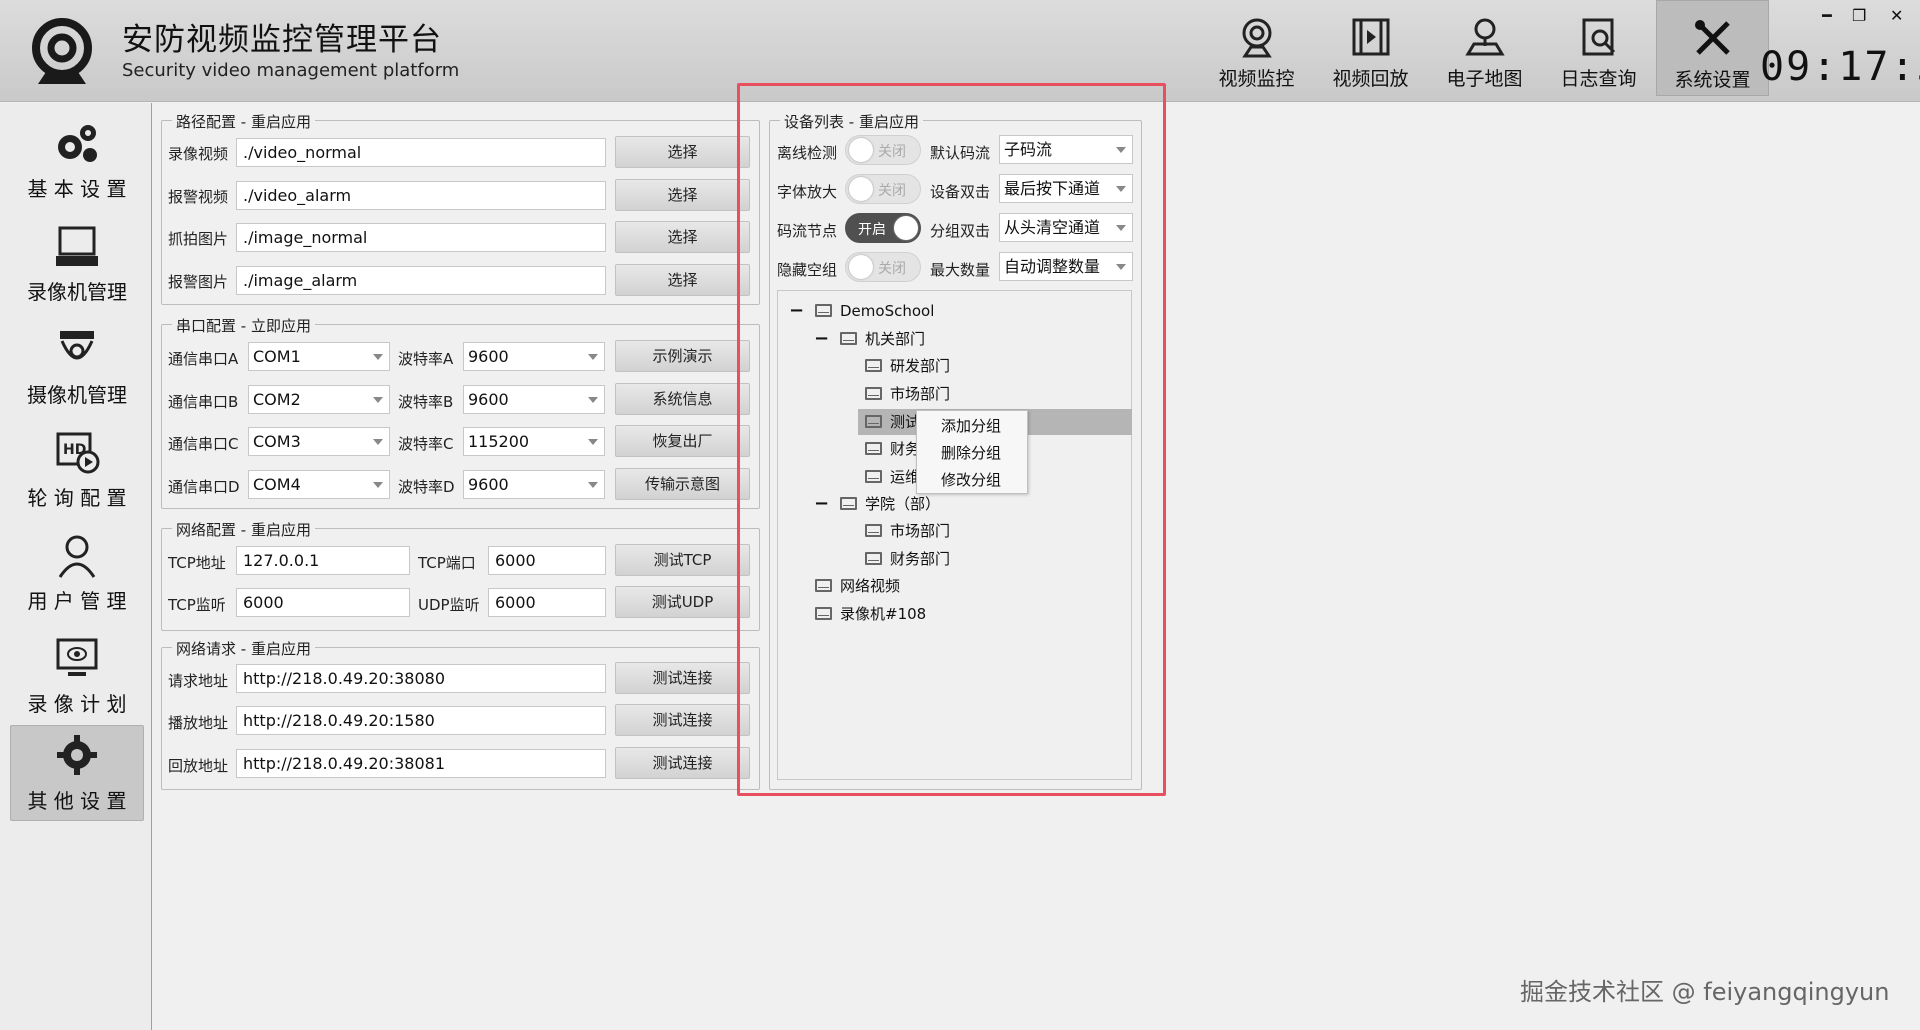 This screenshot has height=1030, width=1920. What do you see at coordinates (1484, 37) in the screenshot?
I see `map-pin-icon` at bounding box center [1484, 37].